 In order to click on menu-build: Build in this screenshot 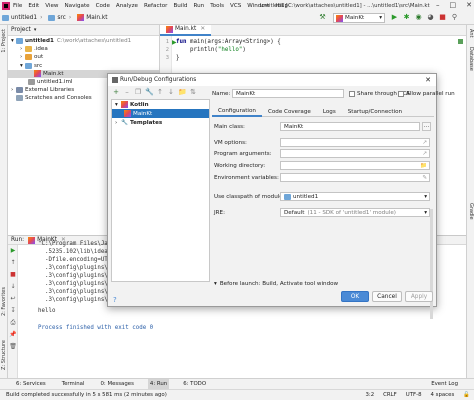, I will do `click(180, 6)`.